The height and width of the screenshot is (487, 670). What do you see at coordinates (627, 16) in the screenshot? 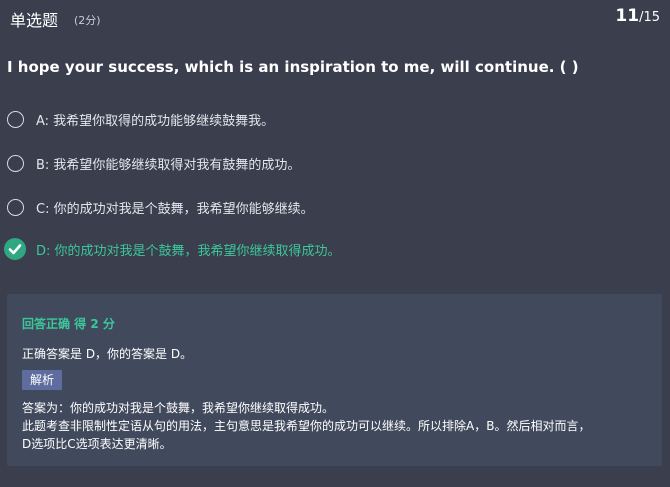
I see `current-question-number: 11` at bounding box center [627, 16].